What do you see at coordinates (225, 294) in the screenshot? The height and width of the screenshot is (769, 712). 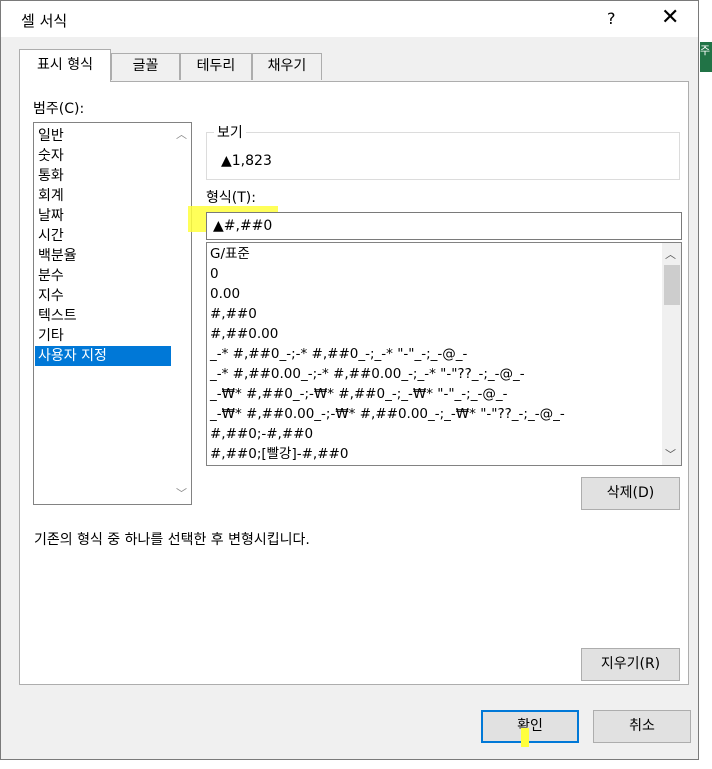 I see `format-item: 0.00` at bounding box center [225, 294].